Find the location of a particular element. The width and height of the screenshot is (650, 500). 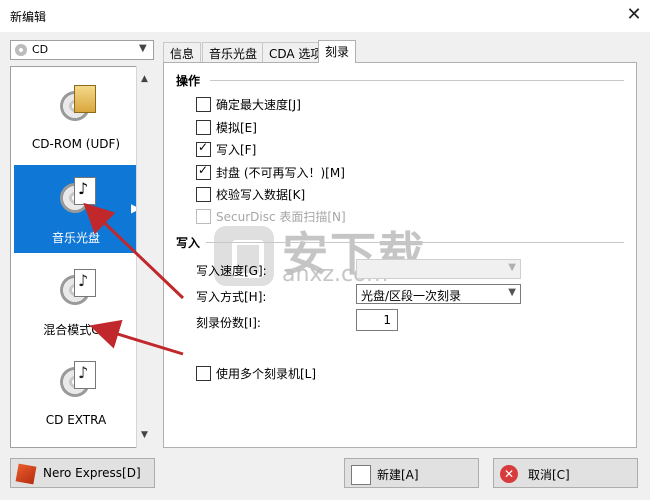

nero-express-label: Nero Express[D] is located at coordinates (92, 473).